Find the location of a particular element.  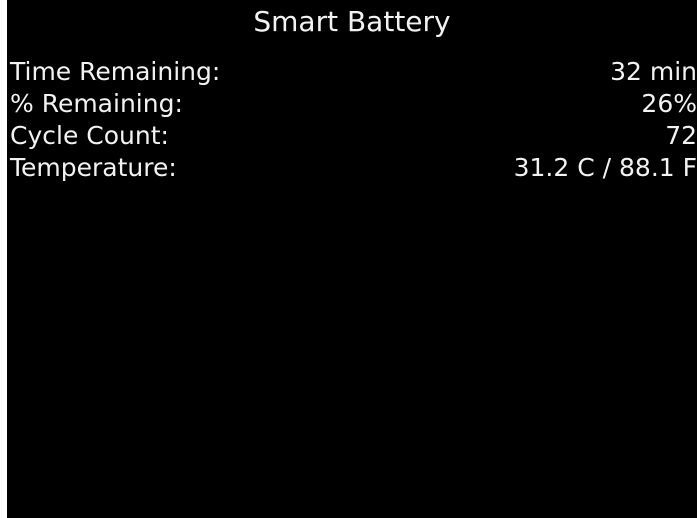

cycle-count-value: 72 is located at coordinates (681, 135).